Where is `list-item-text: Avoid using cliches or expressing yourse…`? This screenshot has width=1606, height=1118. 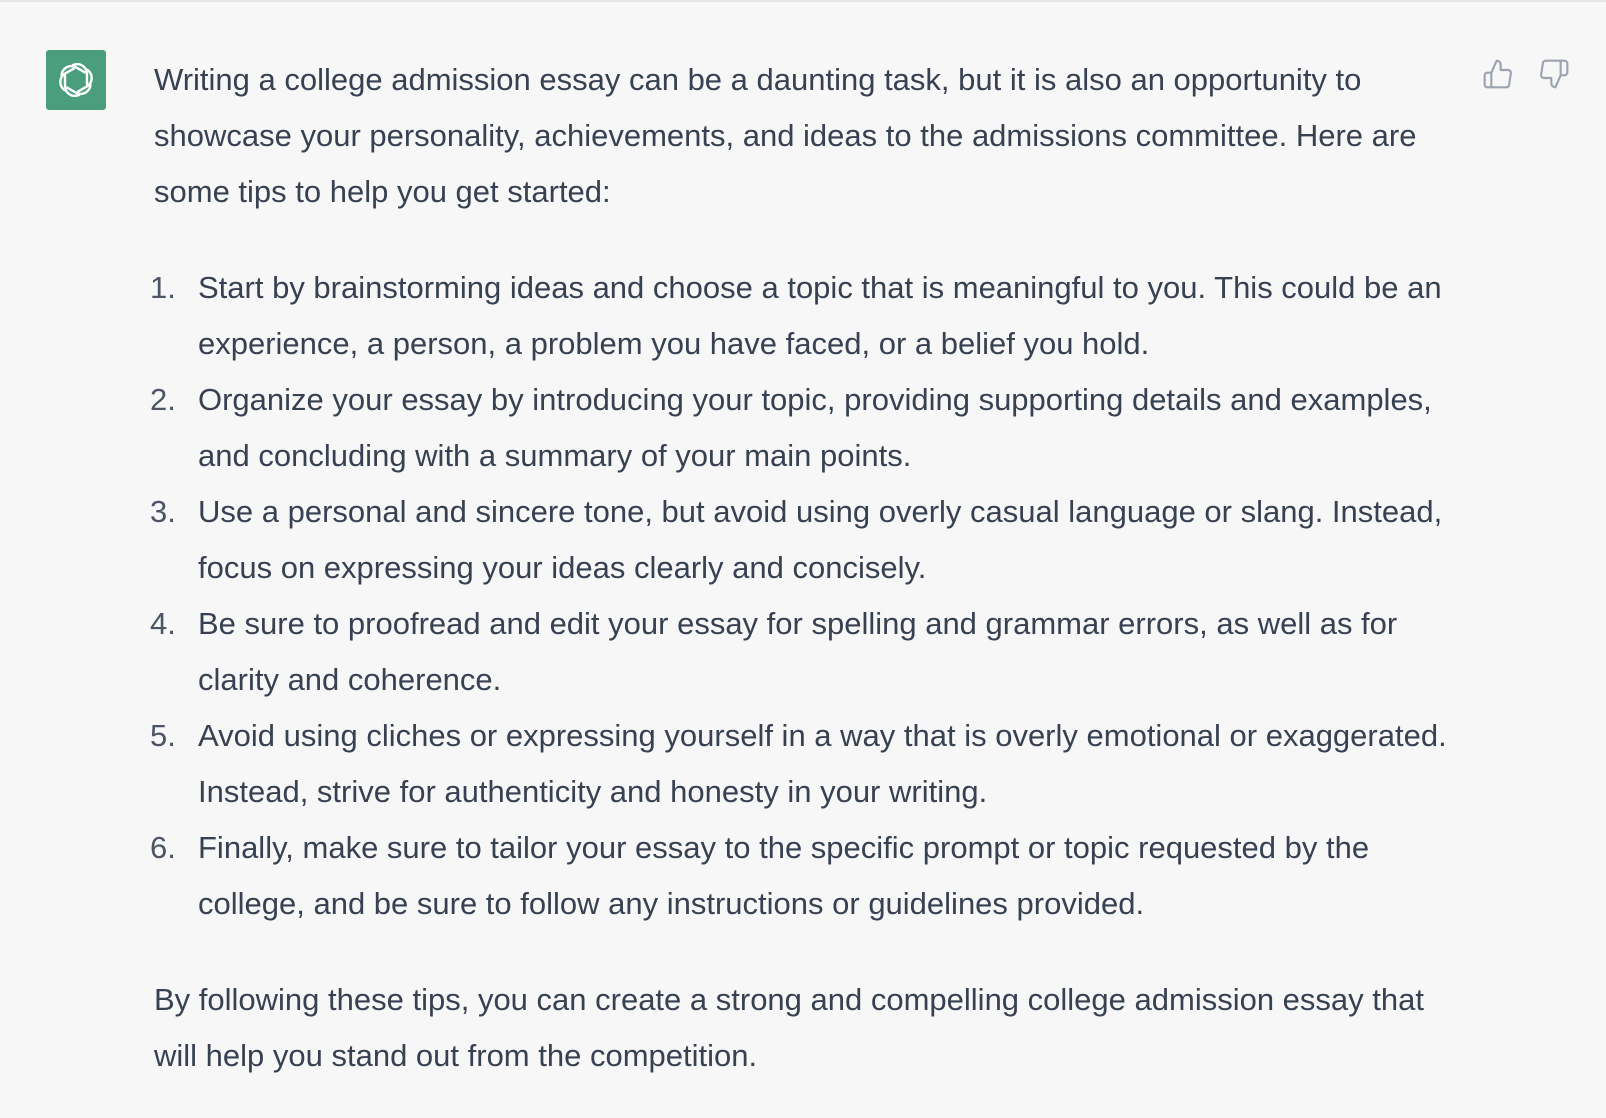 list-item-text: Avoid using cliches or expressing yourse… is located at coordinates (822, 763).